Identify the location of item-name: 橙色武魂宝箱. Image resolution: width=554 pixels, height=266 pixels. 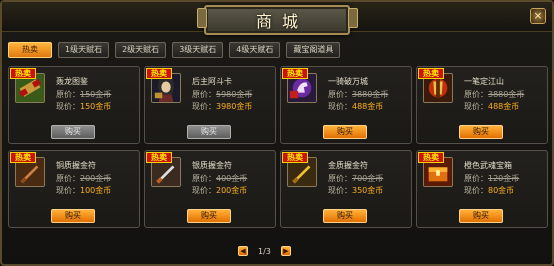
(488, 165).